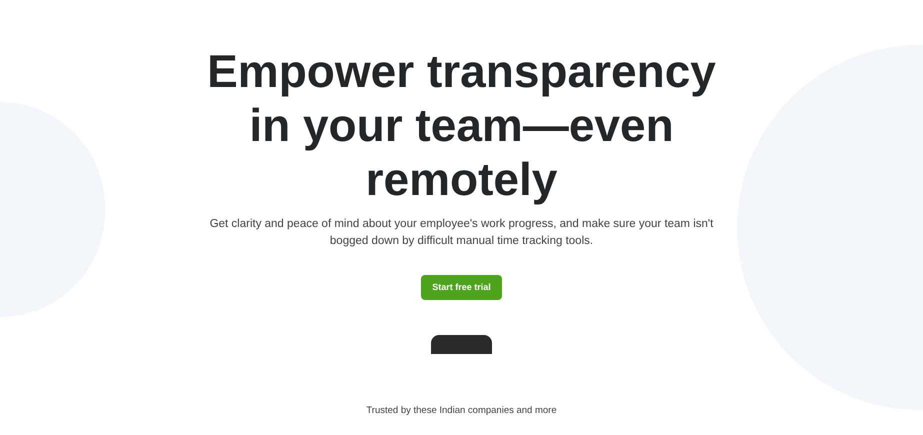 This screenshot has height=435, width=923. What do you see at coordinates (461, 411) in the screenshot?
I see `trusted-caption: Trusted by these Indian companies and more` at bounding box center [461, 411].